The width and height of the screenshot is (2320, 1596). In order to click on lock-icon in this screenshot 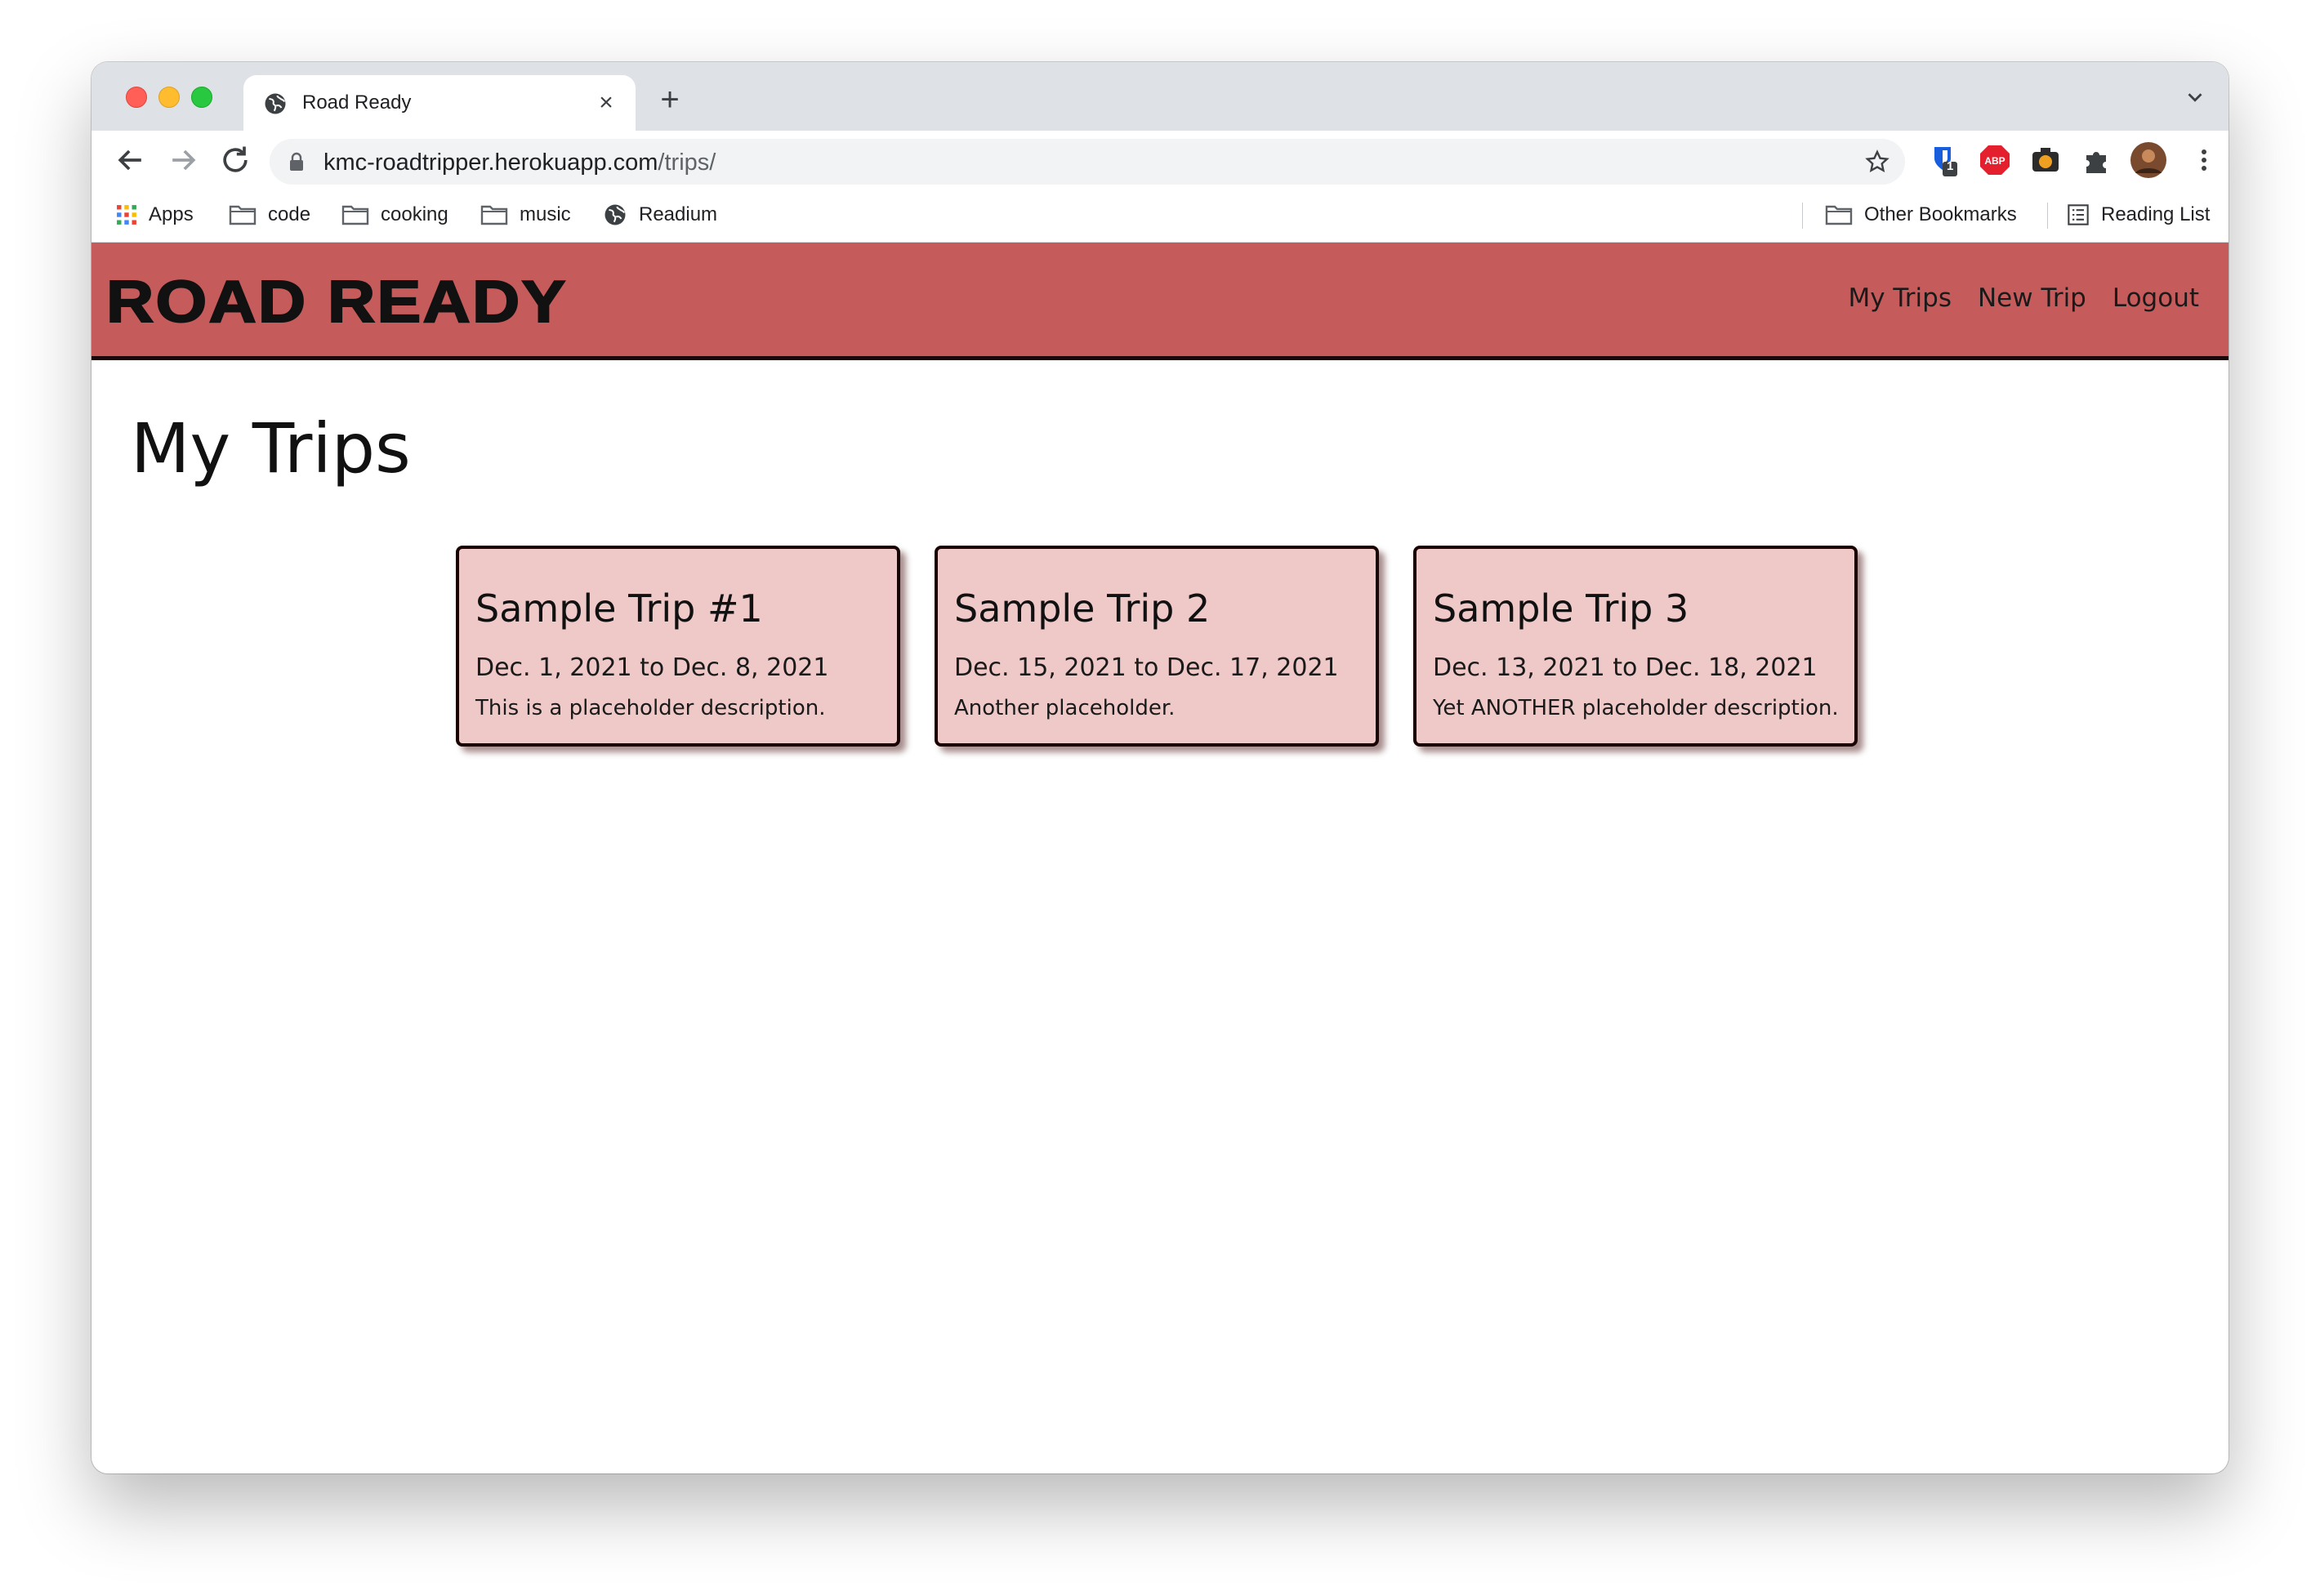, I will do `click(296, 162)`.